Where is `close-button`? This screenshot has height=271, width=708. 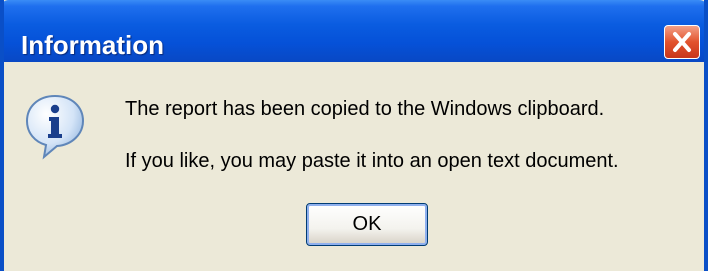 close-button is located at coordinates (682, 42).